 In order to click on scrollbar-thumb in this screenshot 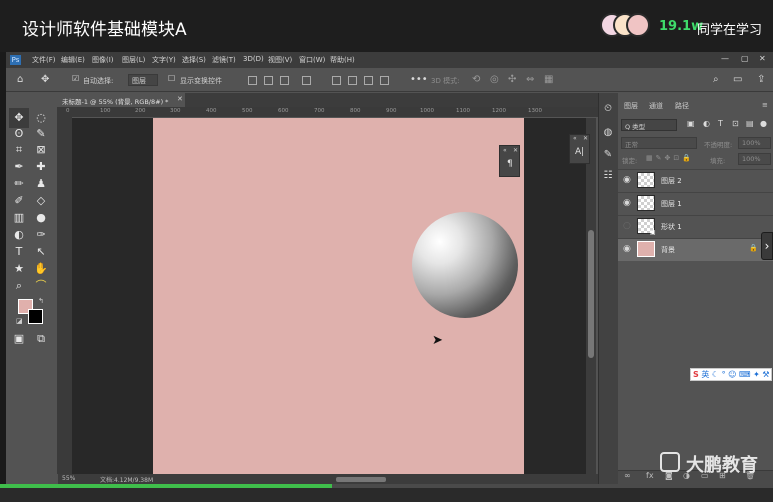, I will do `click(591, 294)`.